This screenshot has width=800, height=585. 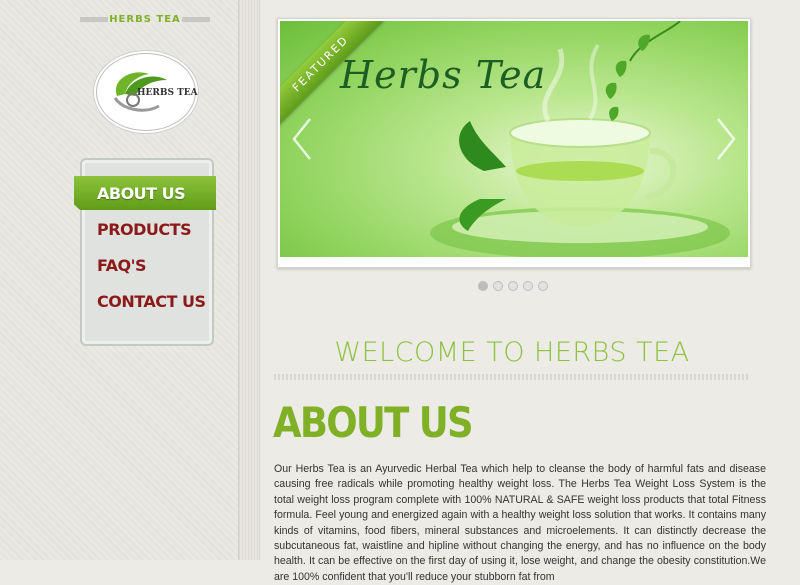 I want to click on section-divider, so click(x=512, y=377).